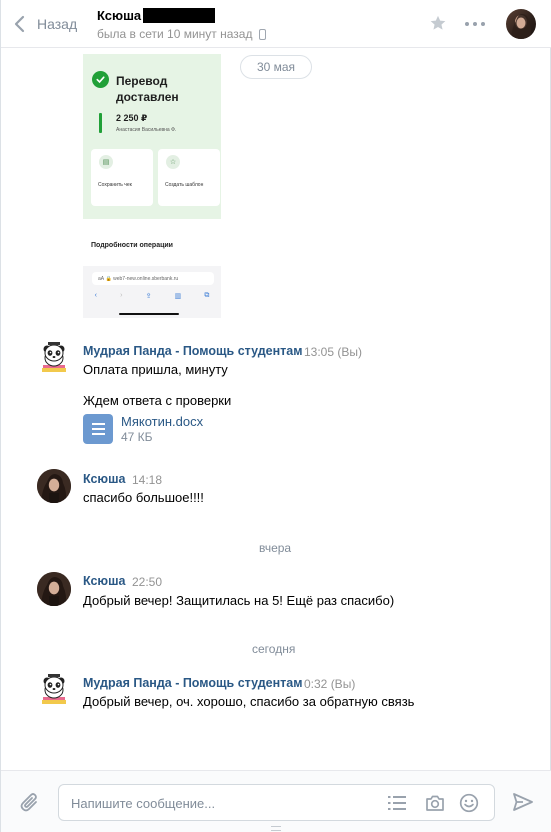 The height and width of the screenshot is (832, 551). Describe the element at coordinates (137, 437) in the screenshot. I see `attachment-size: 47 КБ` at that location.